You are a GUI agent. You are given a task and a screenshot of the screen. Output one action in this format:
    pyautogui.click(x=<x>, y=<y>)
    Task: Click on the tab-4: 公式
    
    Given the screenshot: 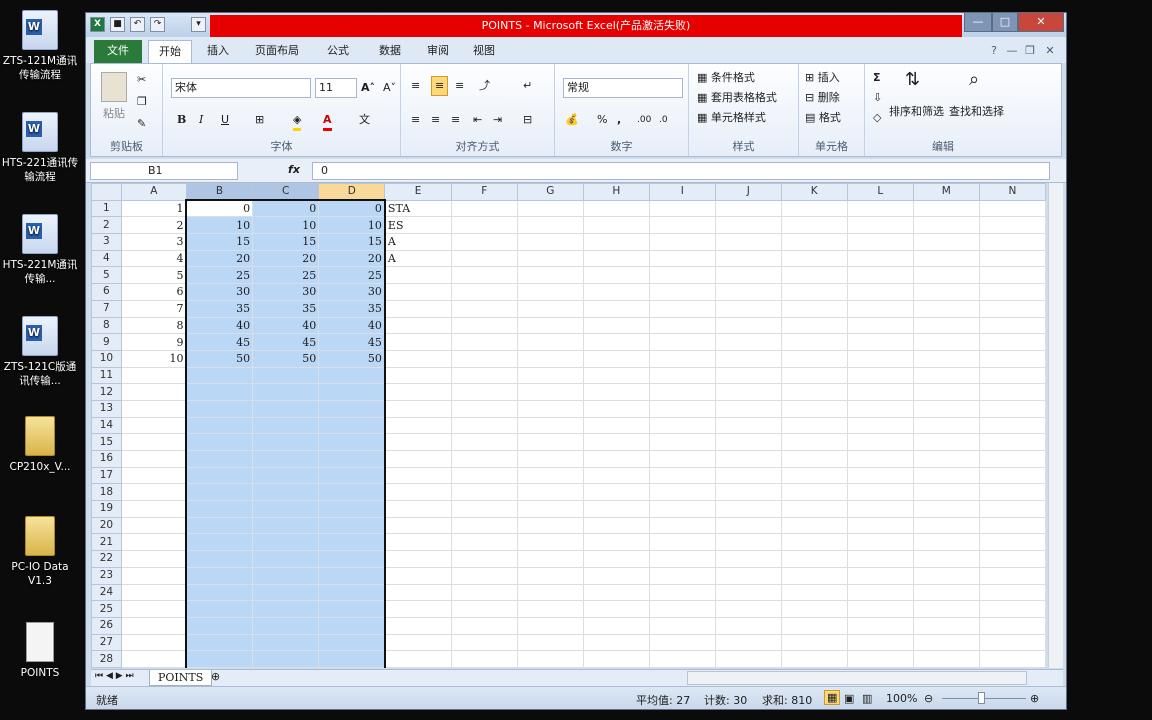 What is the action you would take?
    pyautogui.click(x=338, y=51)
    